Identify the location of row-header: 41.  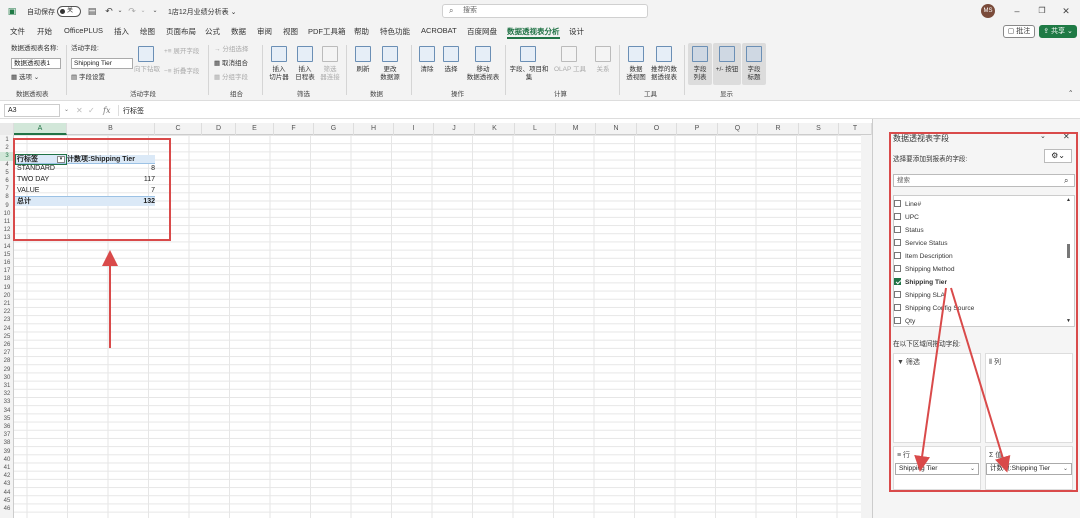
(7, 468).